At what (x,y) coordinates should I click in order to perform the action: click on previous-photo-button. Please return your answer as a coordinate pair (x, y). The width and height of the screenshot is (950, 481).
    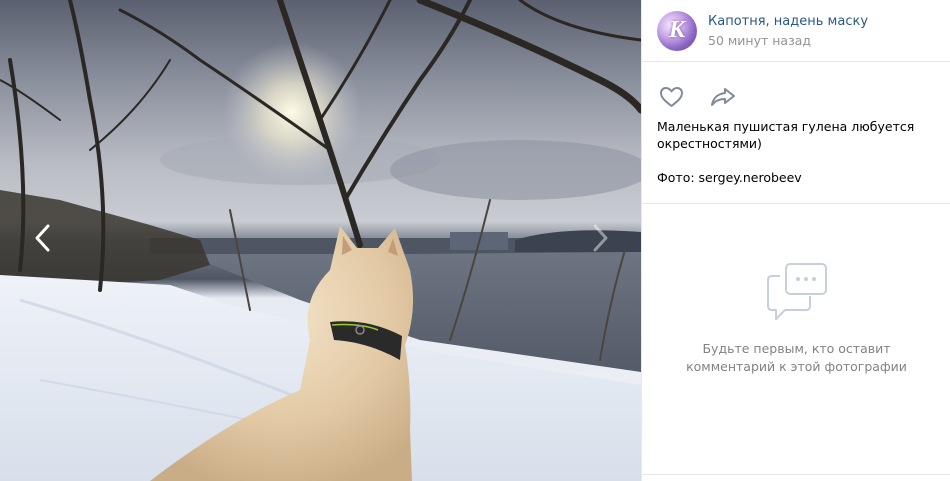
    Looking at the image, I should click on (42, 238).